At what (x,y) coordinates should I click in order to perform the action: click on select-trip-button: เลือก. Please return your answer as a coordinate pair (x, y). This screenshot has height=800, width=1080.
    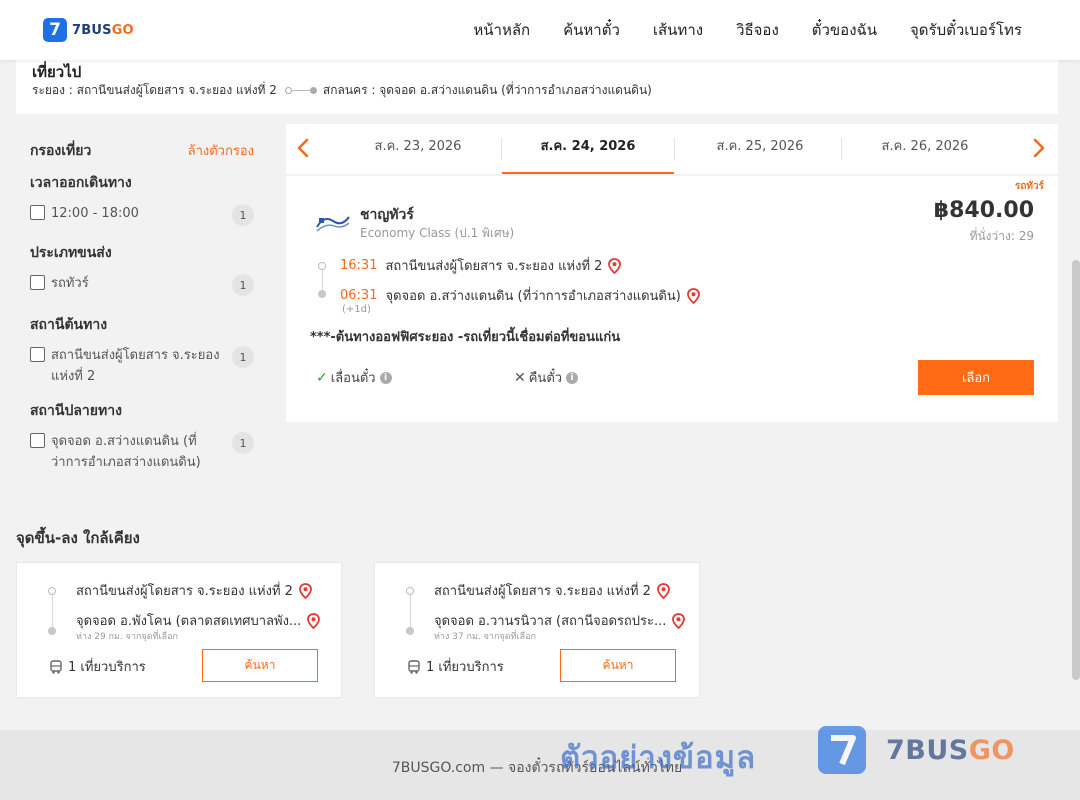
    Looking at the image, I should click on (976, 377).